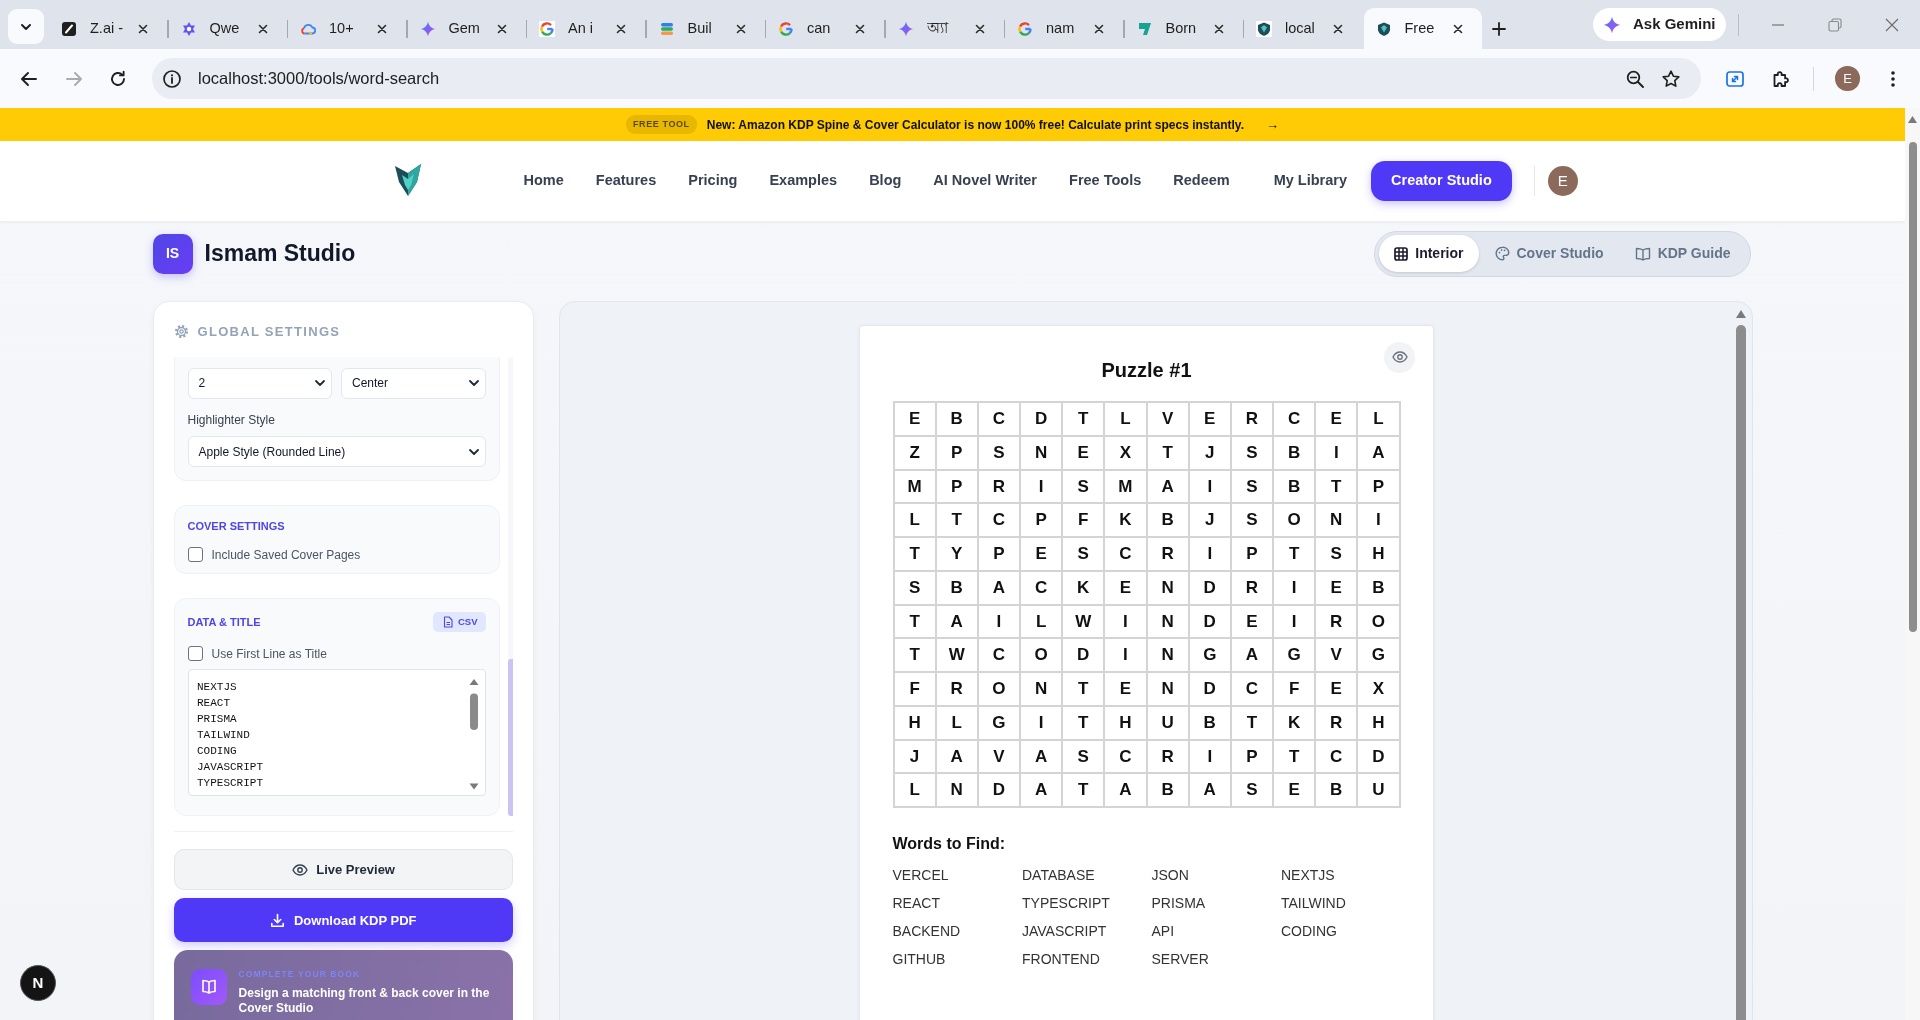 The width and height of the screenshot is (1920, 1020). Describe the element at coordinates (108, 28) in the screenshot. I see `browser-tab: Z.ai -` at that location.